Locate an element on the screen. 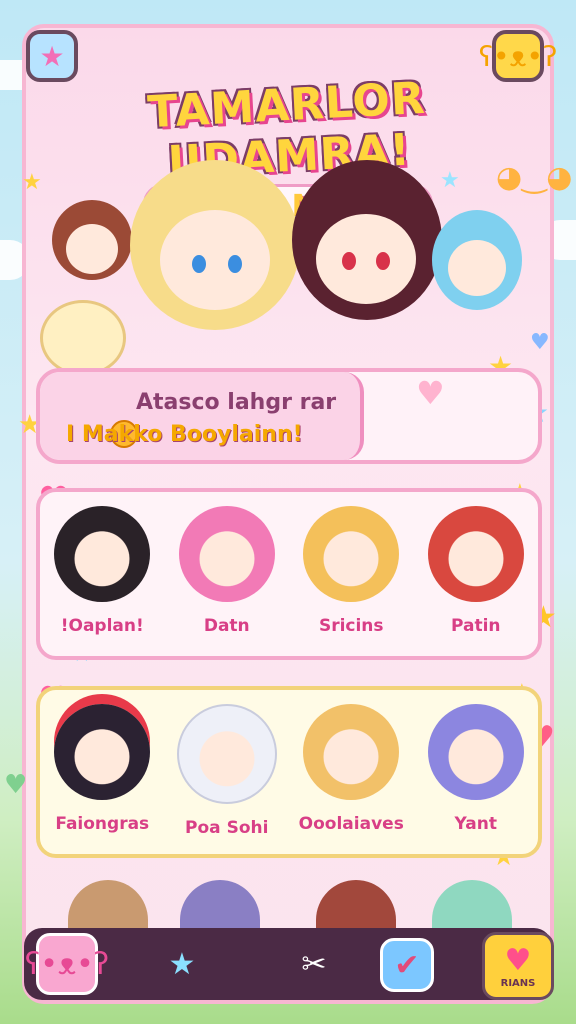  cream-bear-plush is located at coordinates (83, 338).